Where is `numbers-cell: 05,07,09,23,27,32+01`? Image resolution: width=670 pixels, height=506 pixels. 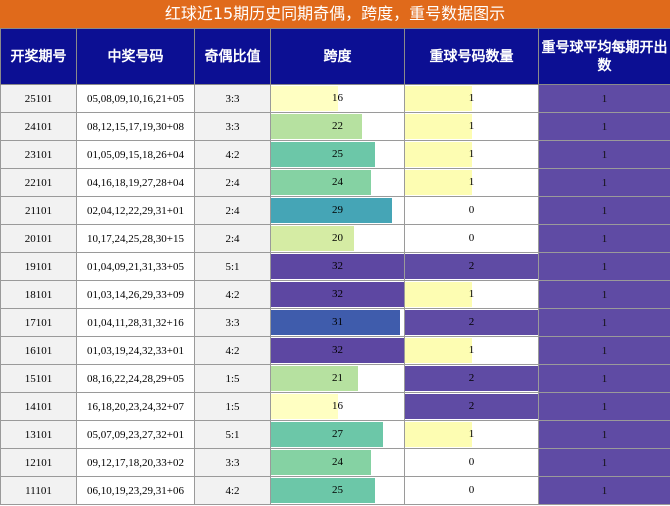 numbers-cell: 05,07,09,23,27,32+01 is located at coordinates (135, 434).